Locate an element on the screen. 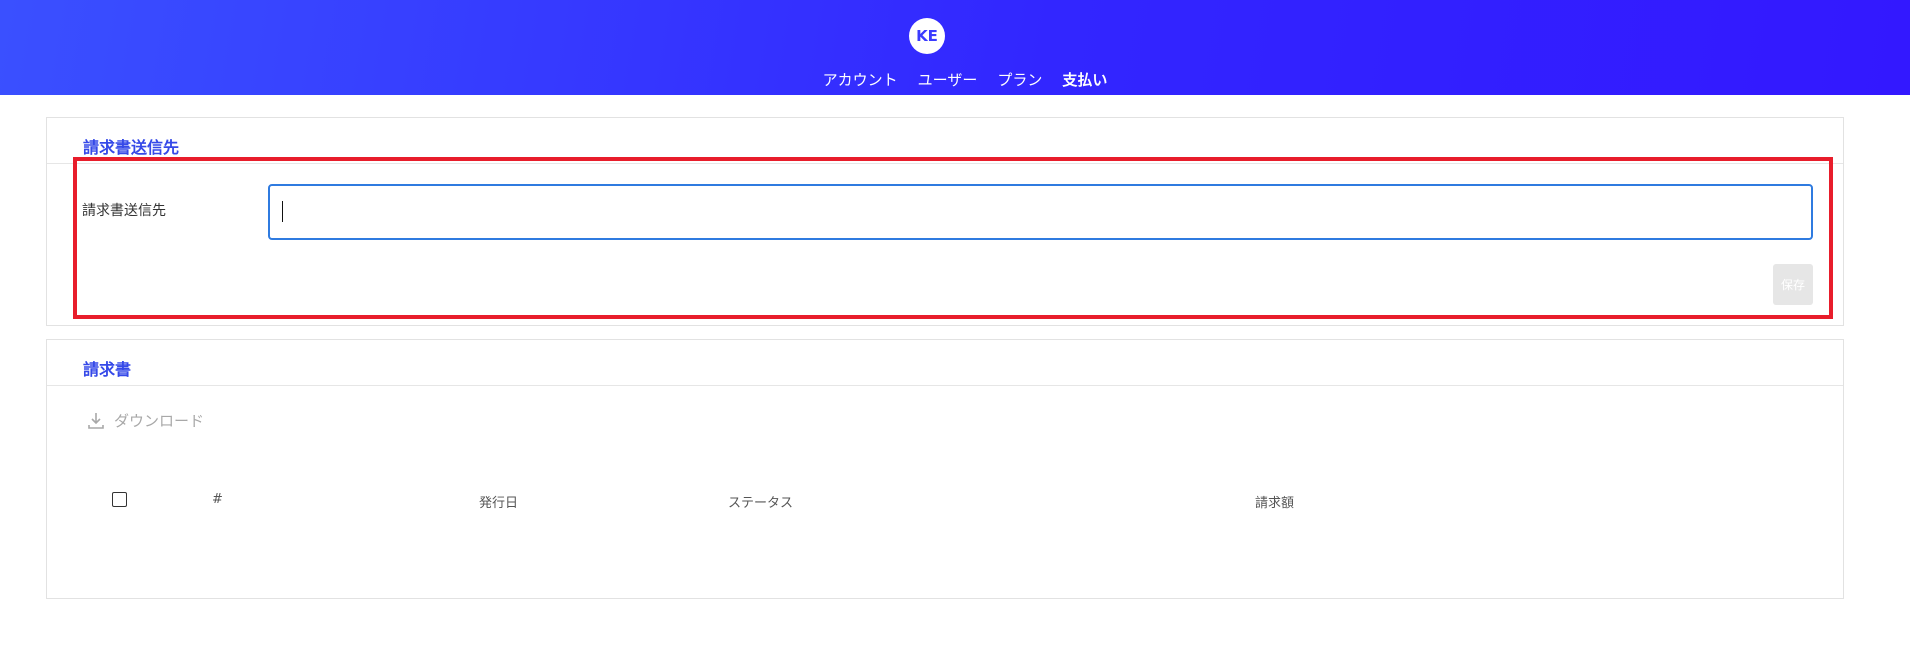 This screenshot has height=648, width=1910. nav-item-users: ユーザー is located at coordinates (948, 79).